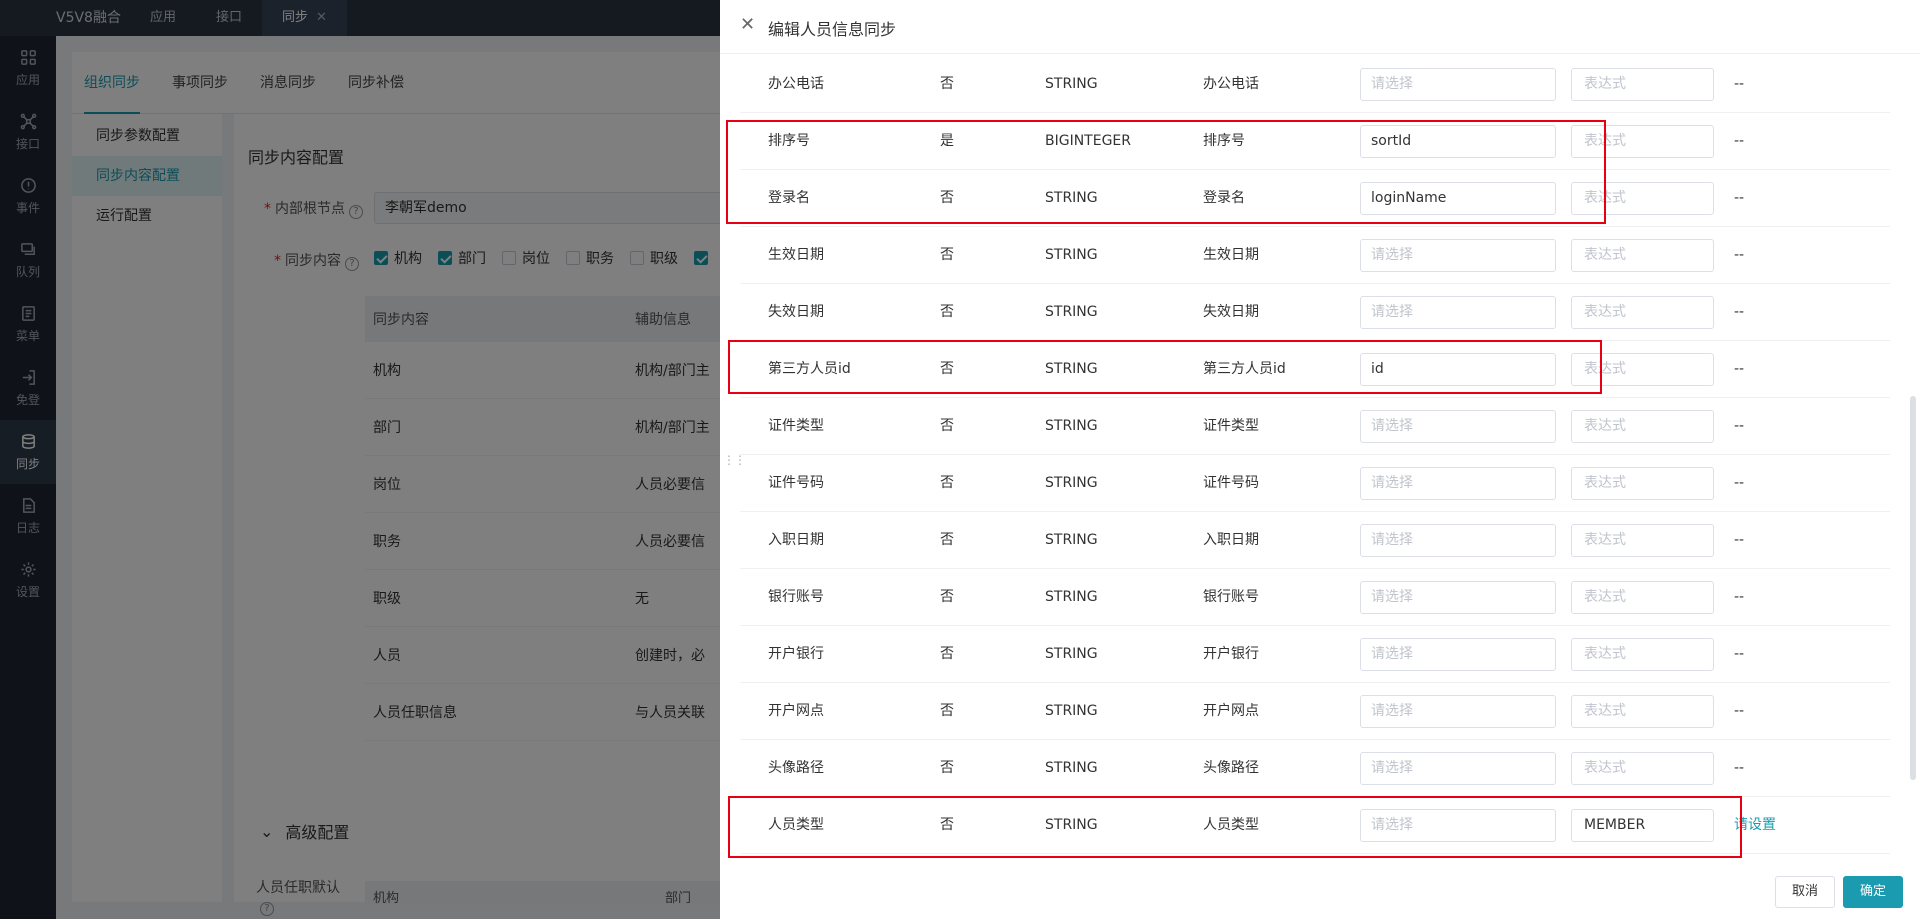 The width and height of the screenshot is (1920, 919). Describe the element at coordinates (796, 540) in the screenshot. I see `field-name: 入职日期` at that location.